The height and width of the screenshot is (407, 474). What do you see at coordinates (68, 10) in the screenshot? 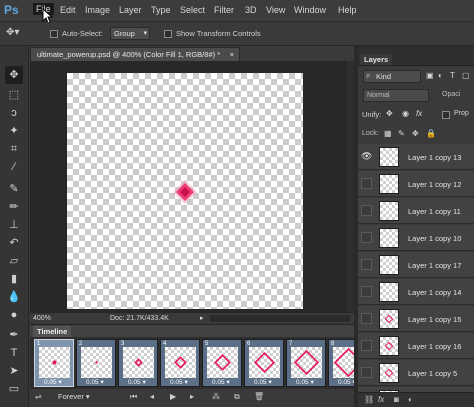
I see `menu-edit: Edit` at bounding box center [68, 10].